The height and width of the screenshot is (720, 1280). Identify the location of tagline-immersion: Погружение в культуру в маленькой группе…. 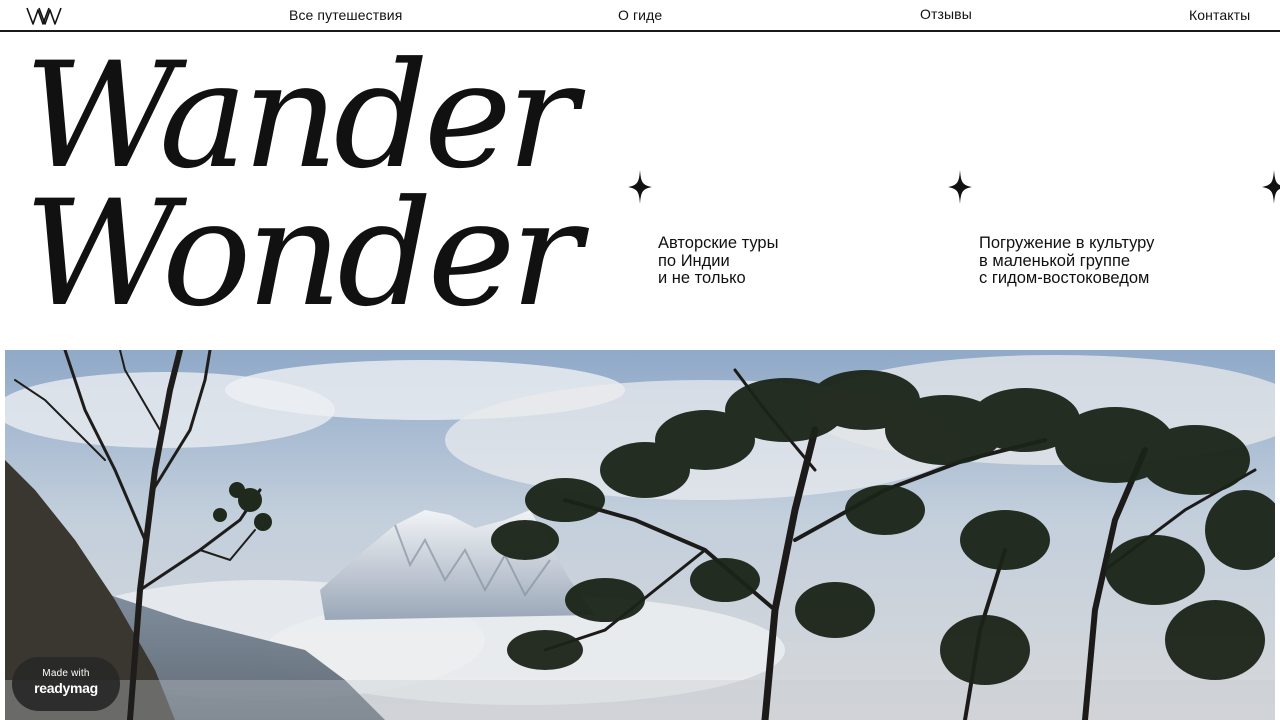
(1109, 261).